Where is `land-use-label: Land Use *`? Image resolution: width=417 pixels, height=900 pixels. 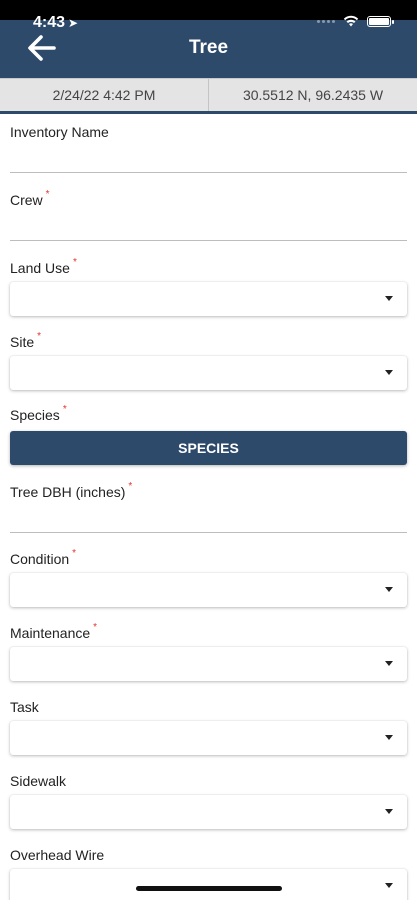
land-use-label: Land Use * is located at coordinates (43, 266).